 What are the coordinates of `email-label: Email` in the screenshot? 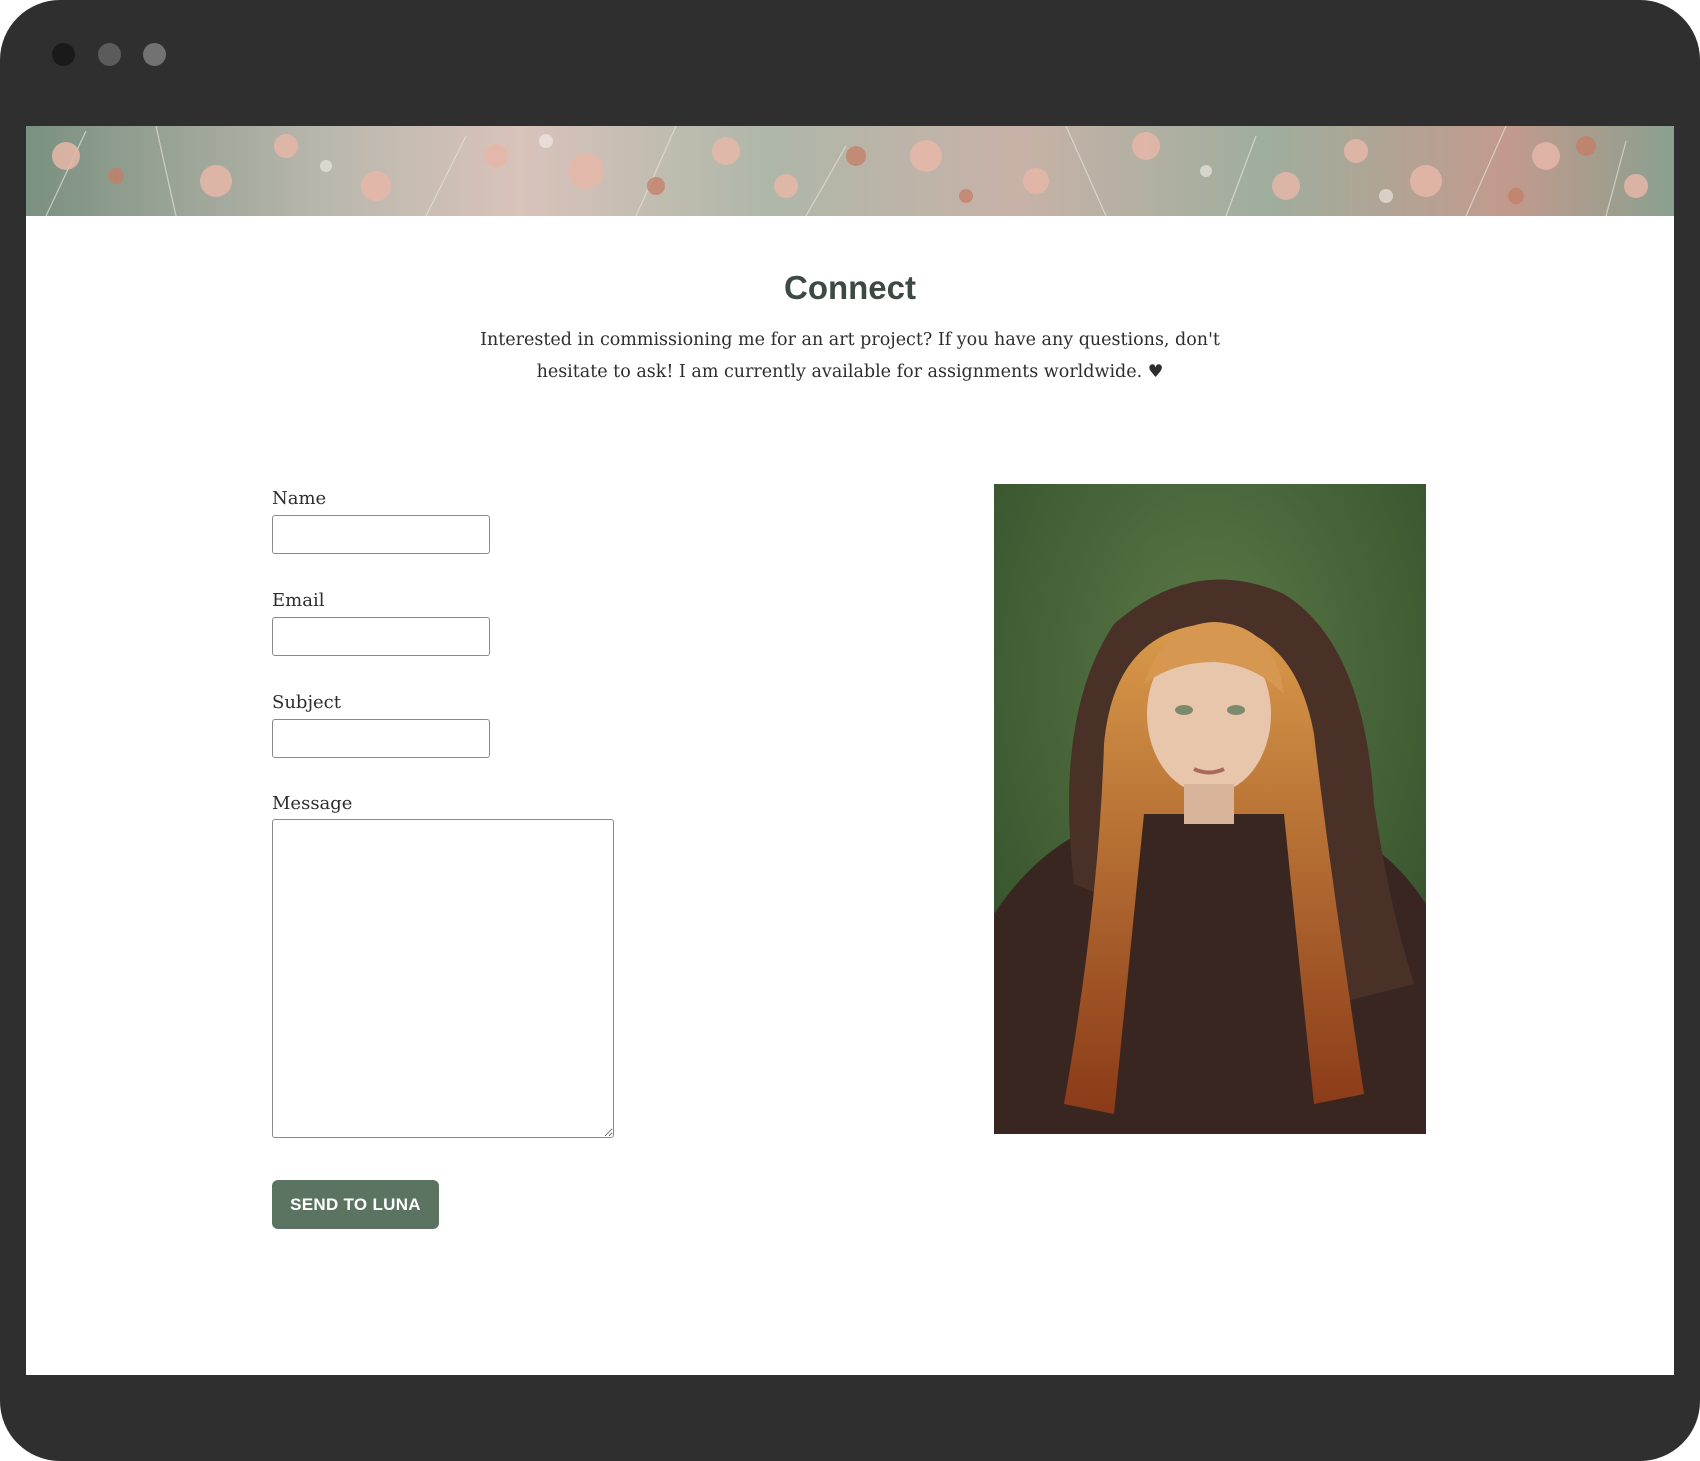 It's located at (298, 600).